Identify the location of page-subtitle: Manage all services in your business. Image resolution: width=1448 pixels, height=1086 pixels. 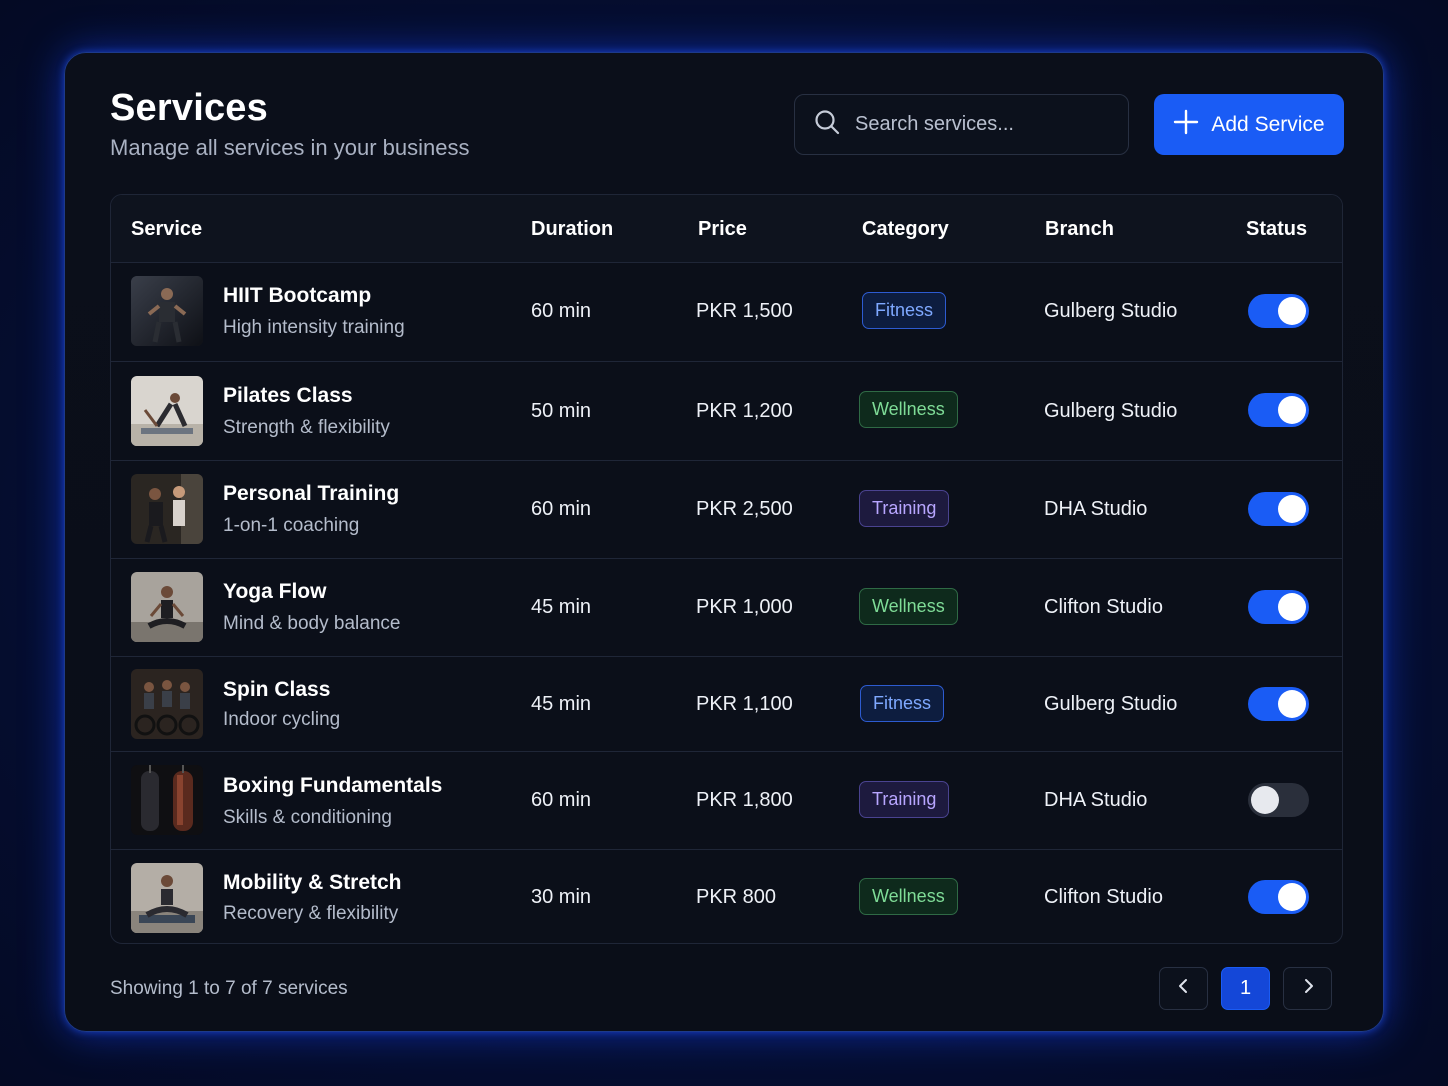
(290, 147).